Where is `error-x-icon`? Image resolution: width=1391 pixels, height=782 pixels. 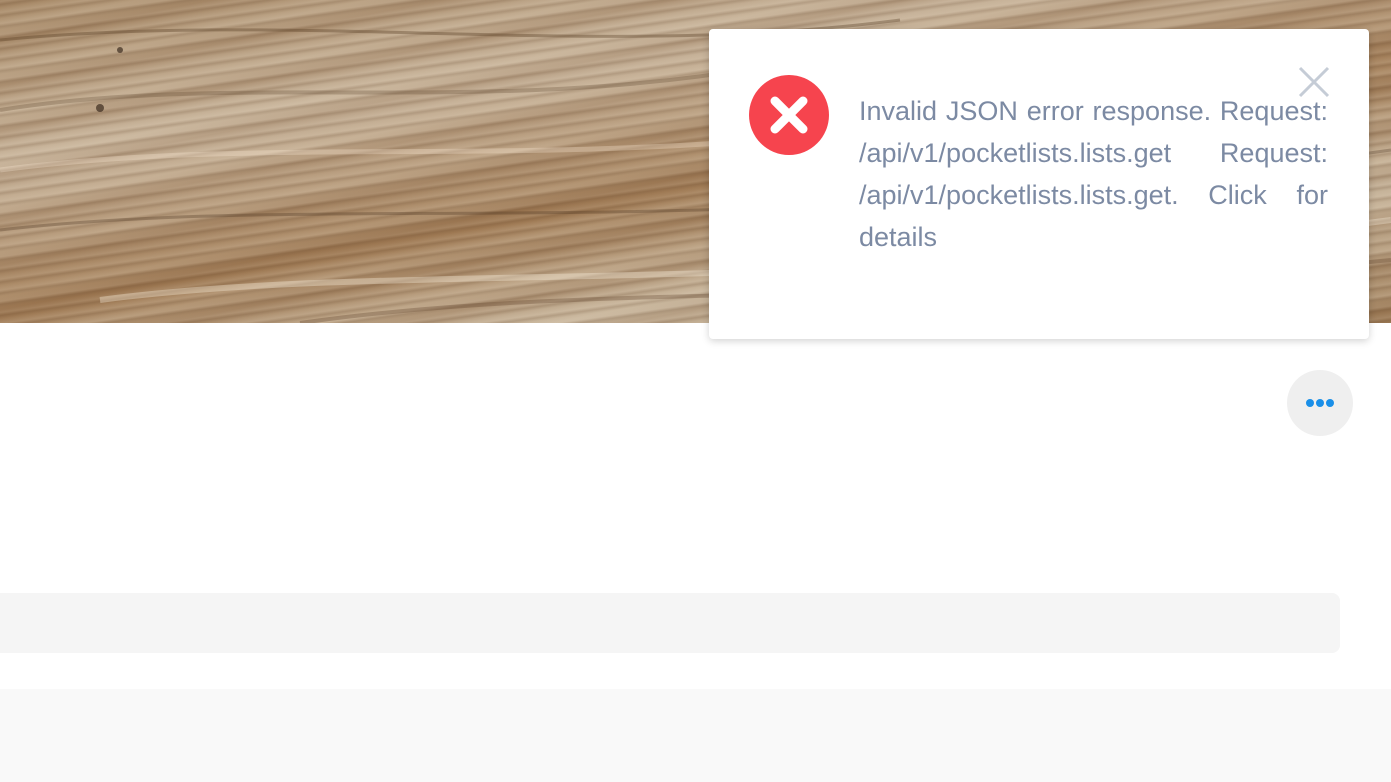
error-x-icon is located at coordinates (789, 115).